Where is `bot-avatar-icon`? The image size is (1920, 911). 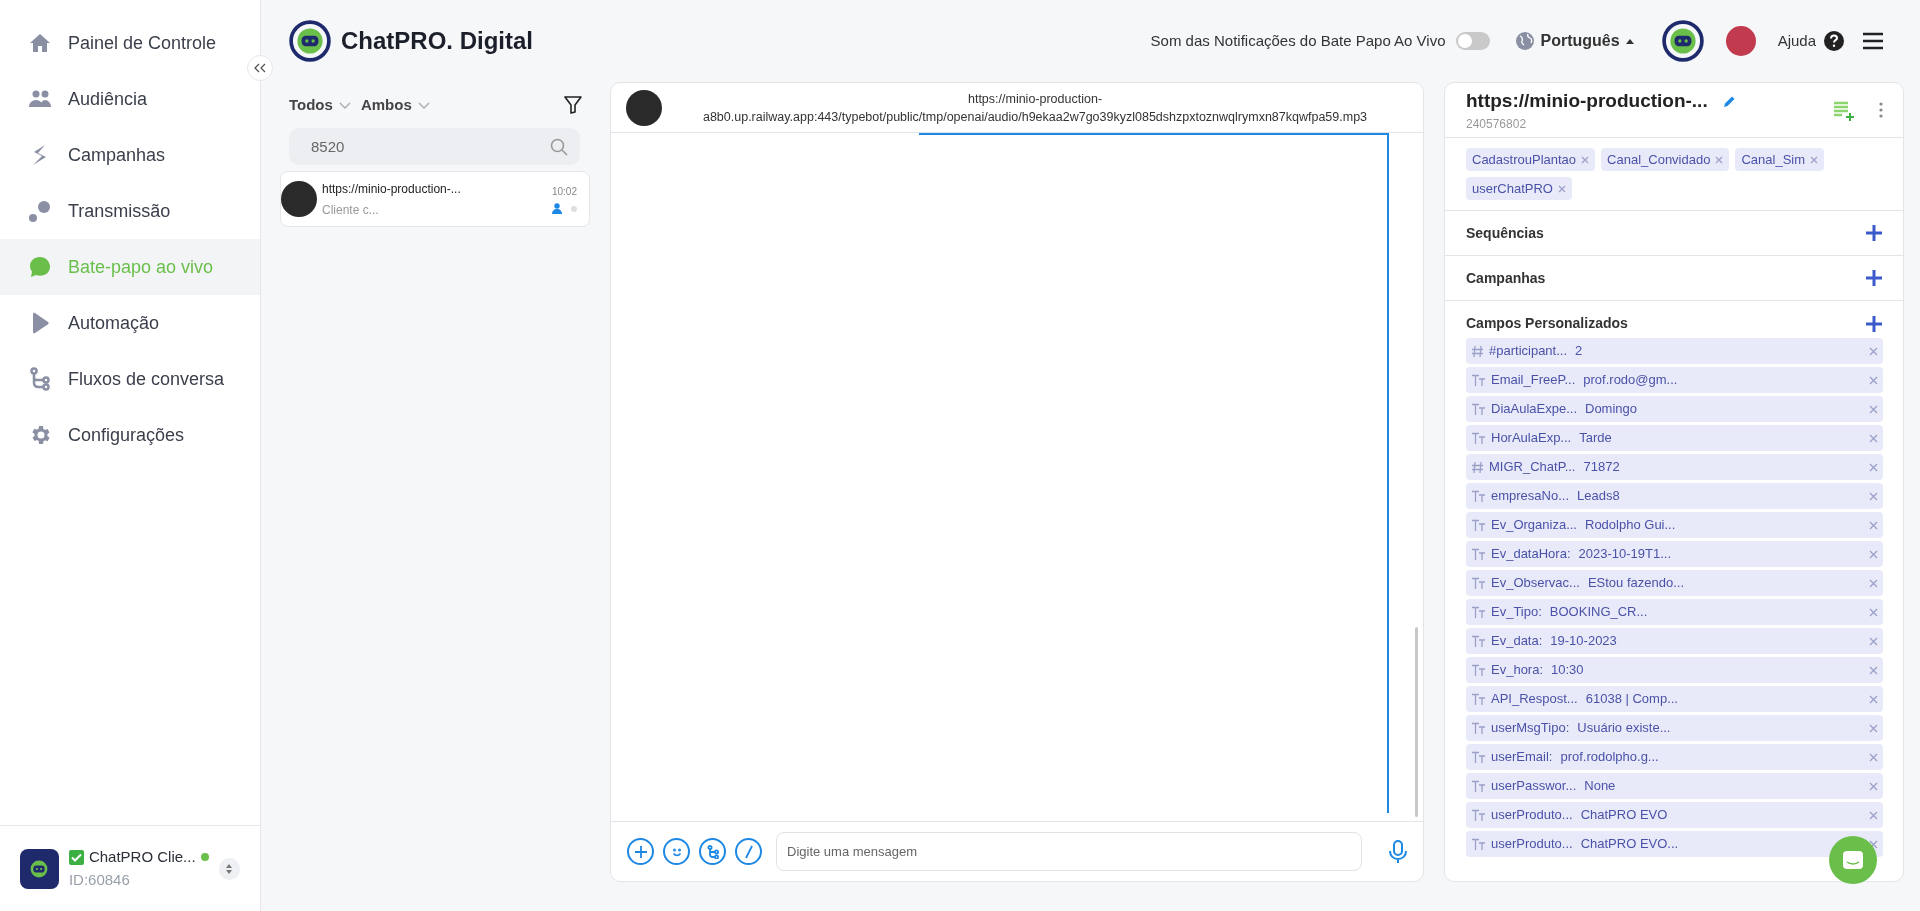 bot-avatar-icon is located at coordinates (1682, 41).